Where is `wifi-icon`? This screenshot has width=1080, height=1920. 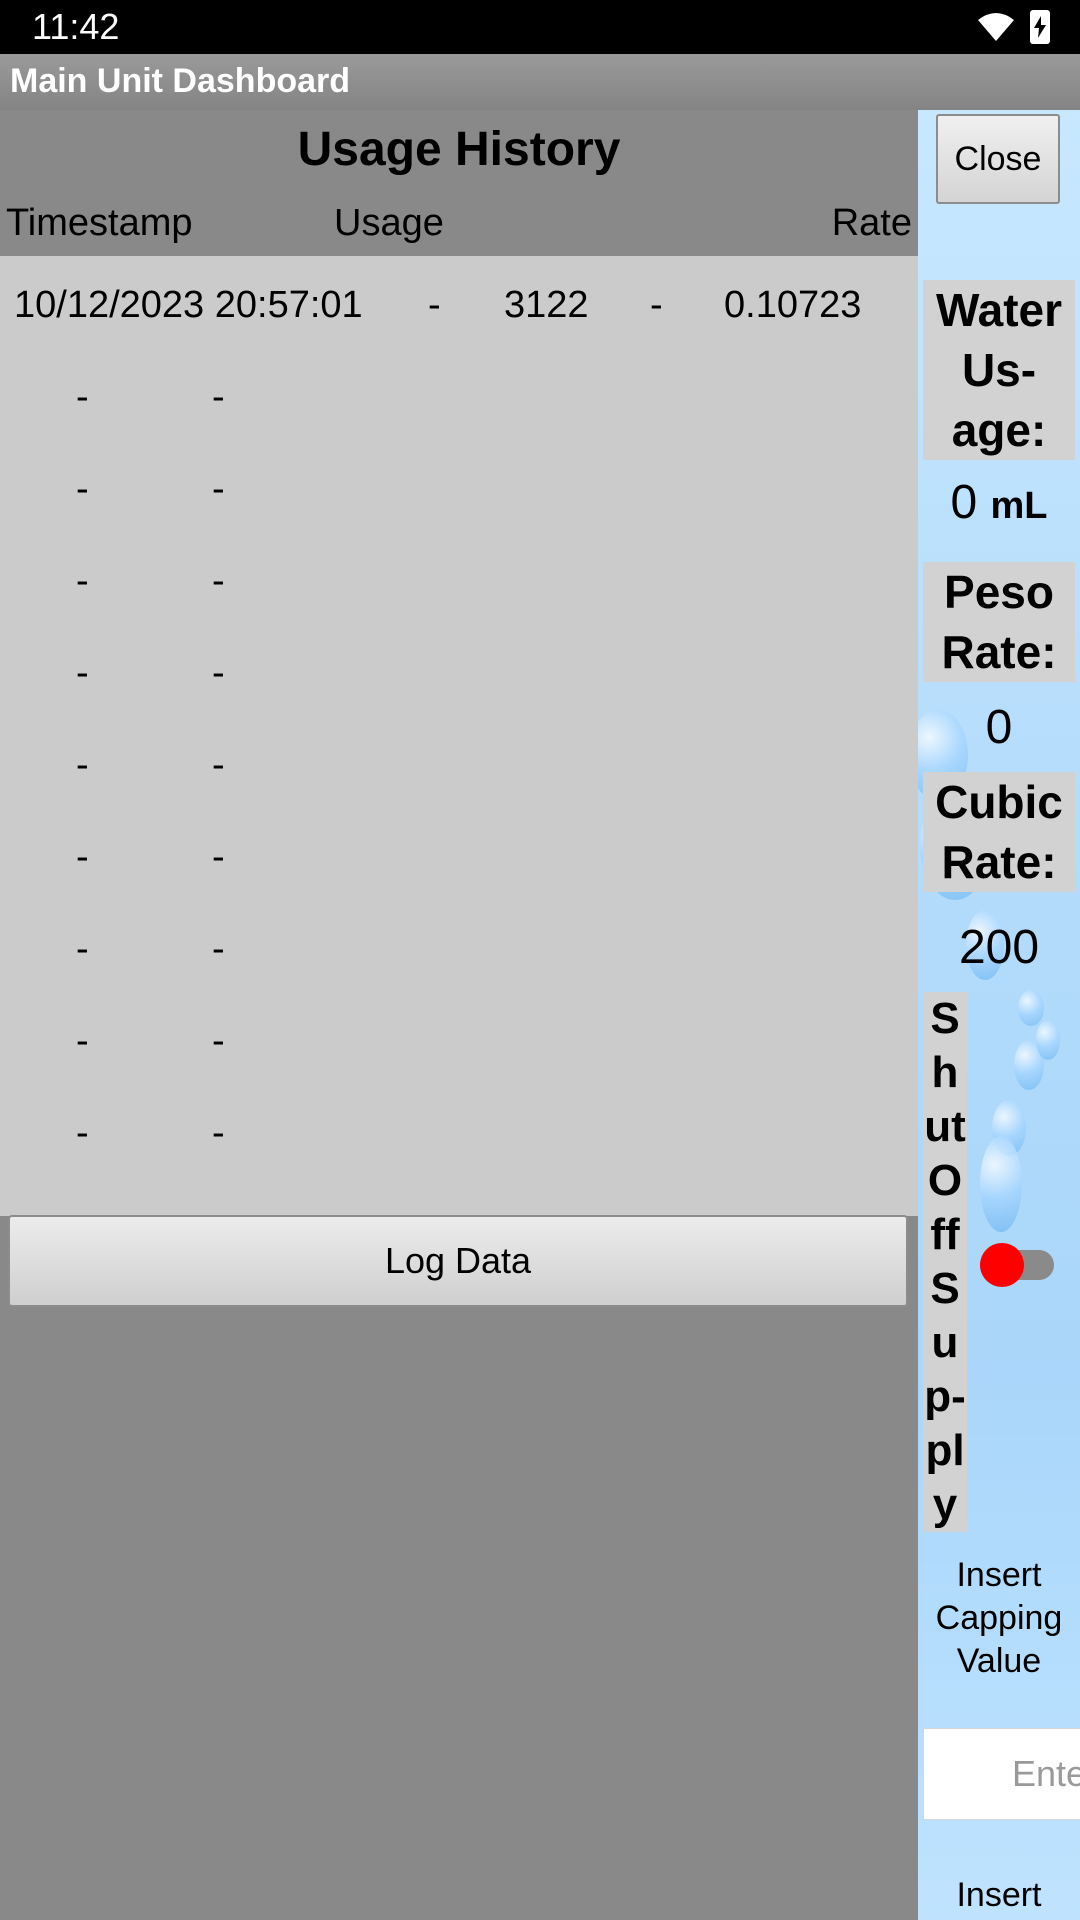
wifi-icon is located at coordinates (996, 27).